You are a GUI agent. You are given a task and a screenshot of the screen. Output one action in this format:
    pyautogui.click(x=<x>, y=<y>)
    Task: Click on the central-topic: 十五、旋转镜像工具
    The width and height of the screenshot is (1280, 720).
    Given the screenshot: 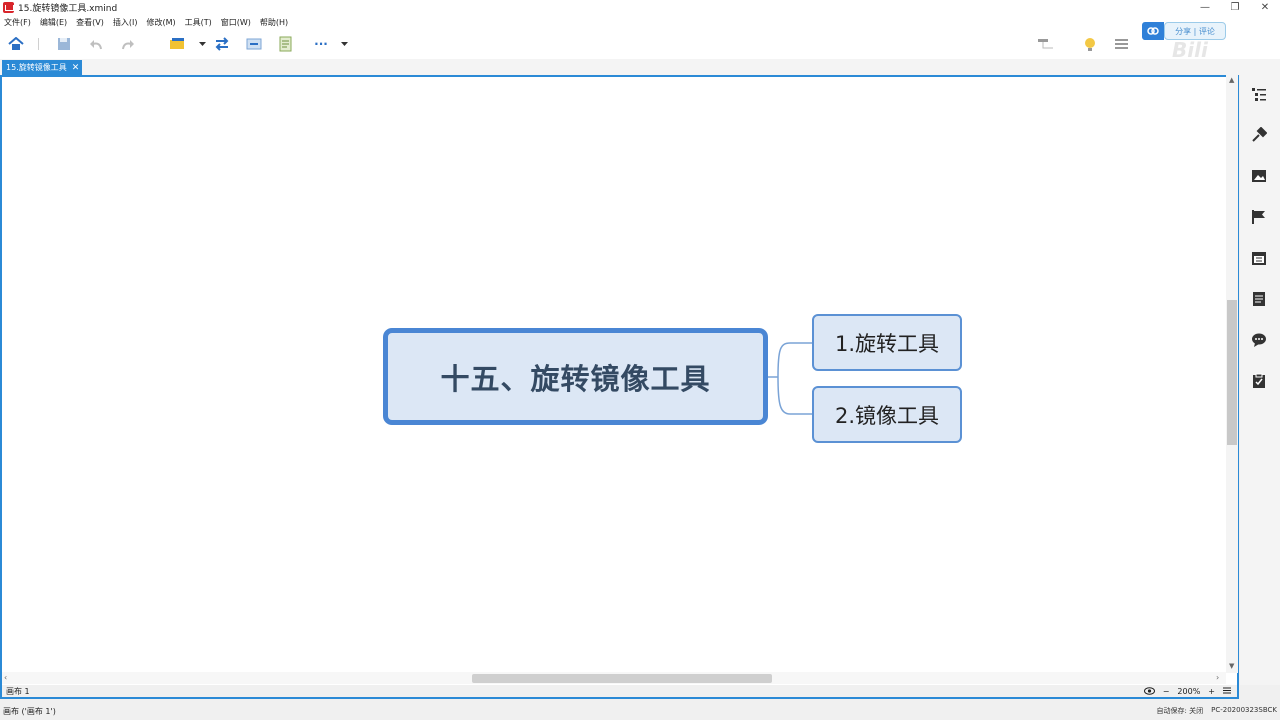 What is the action you would take?
    pyautogui.click(x=575, y=376)
    